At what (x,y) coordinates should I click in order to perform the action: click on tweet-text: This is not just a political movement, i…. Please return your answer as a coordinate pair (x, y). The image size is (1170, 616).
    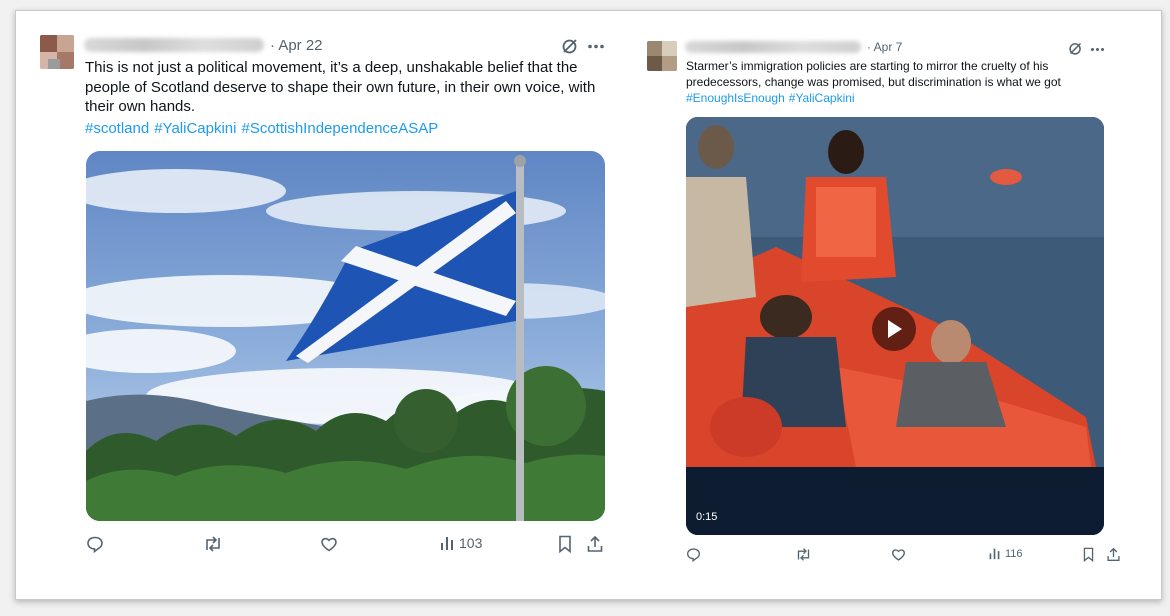
    Looking at the image, I should click on (340, 87).